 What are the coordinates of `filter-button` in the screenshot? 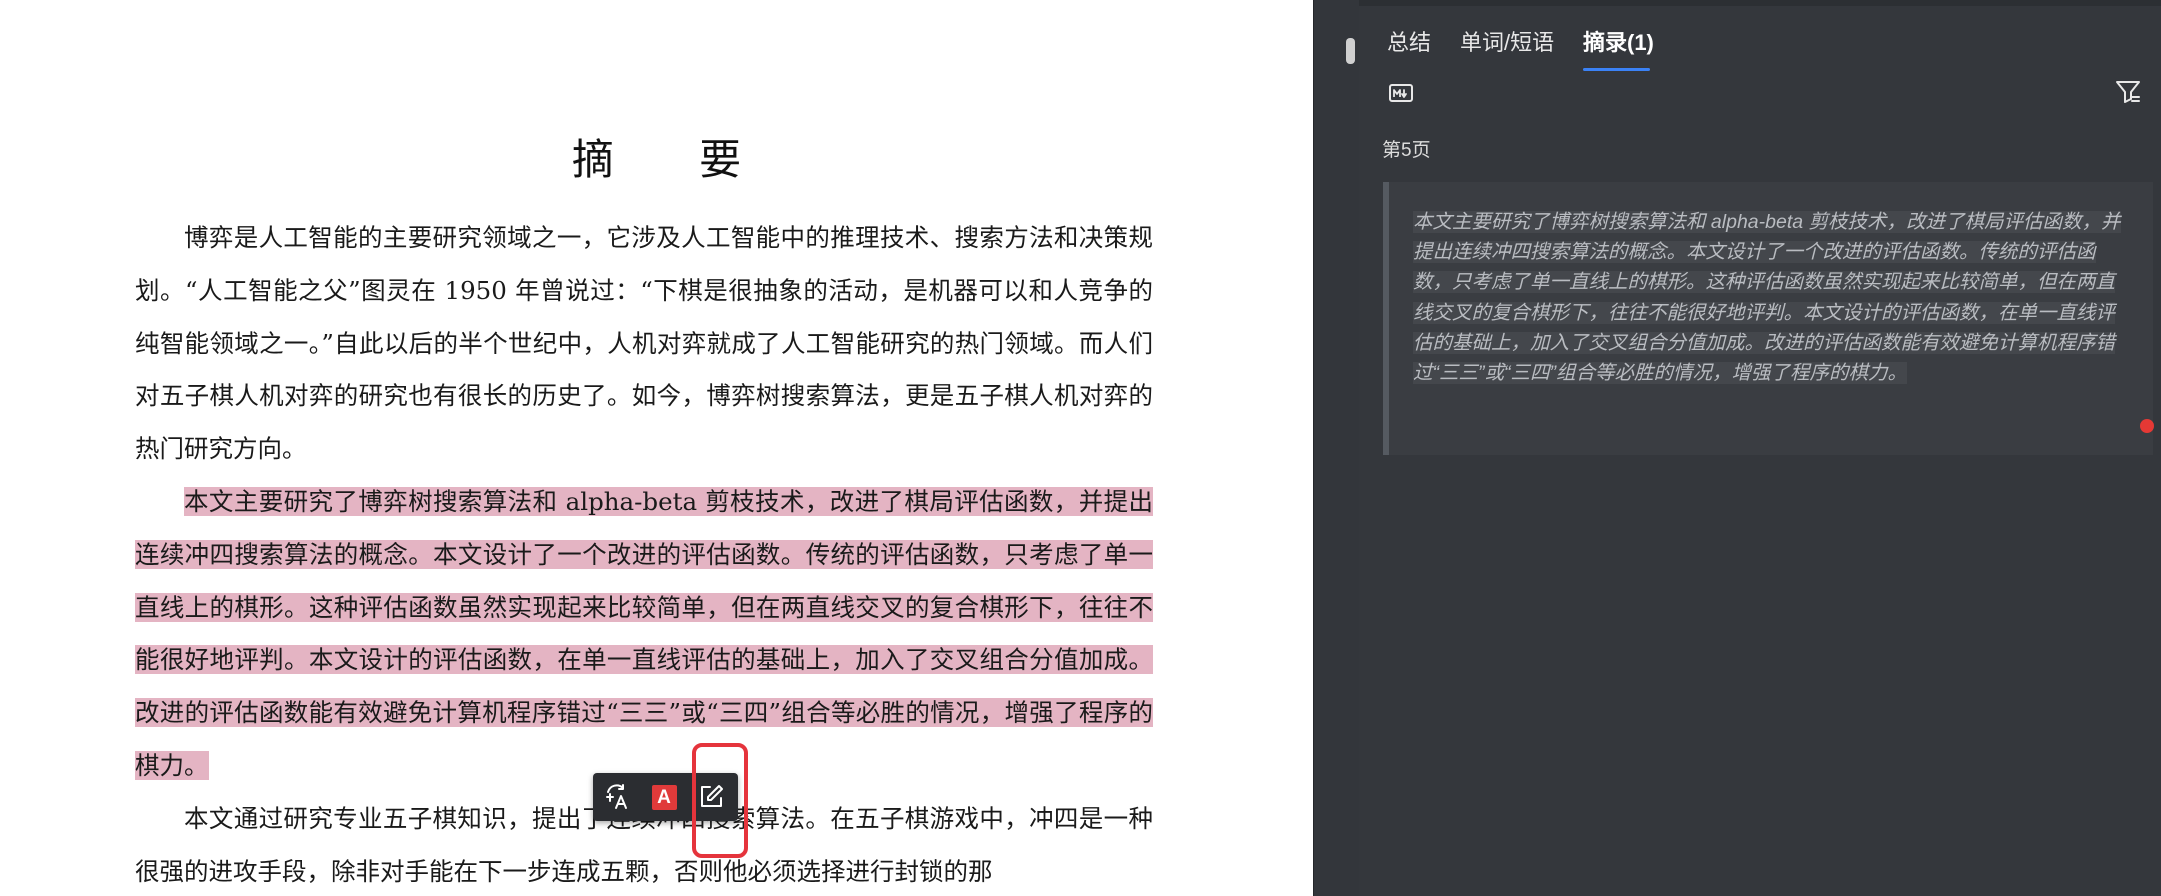 It's located at (2128, 94).